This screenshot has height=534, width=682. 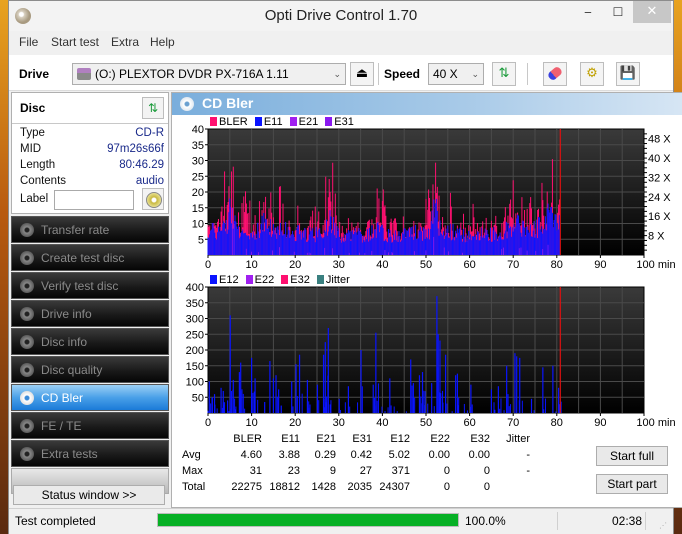 I want to click on x-tick-label: 20, so click(x=295, y=265).